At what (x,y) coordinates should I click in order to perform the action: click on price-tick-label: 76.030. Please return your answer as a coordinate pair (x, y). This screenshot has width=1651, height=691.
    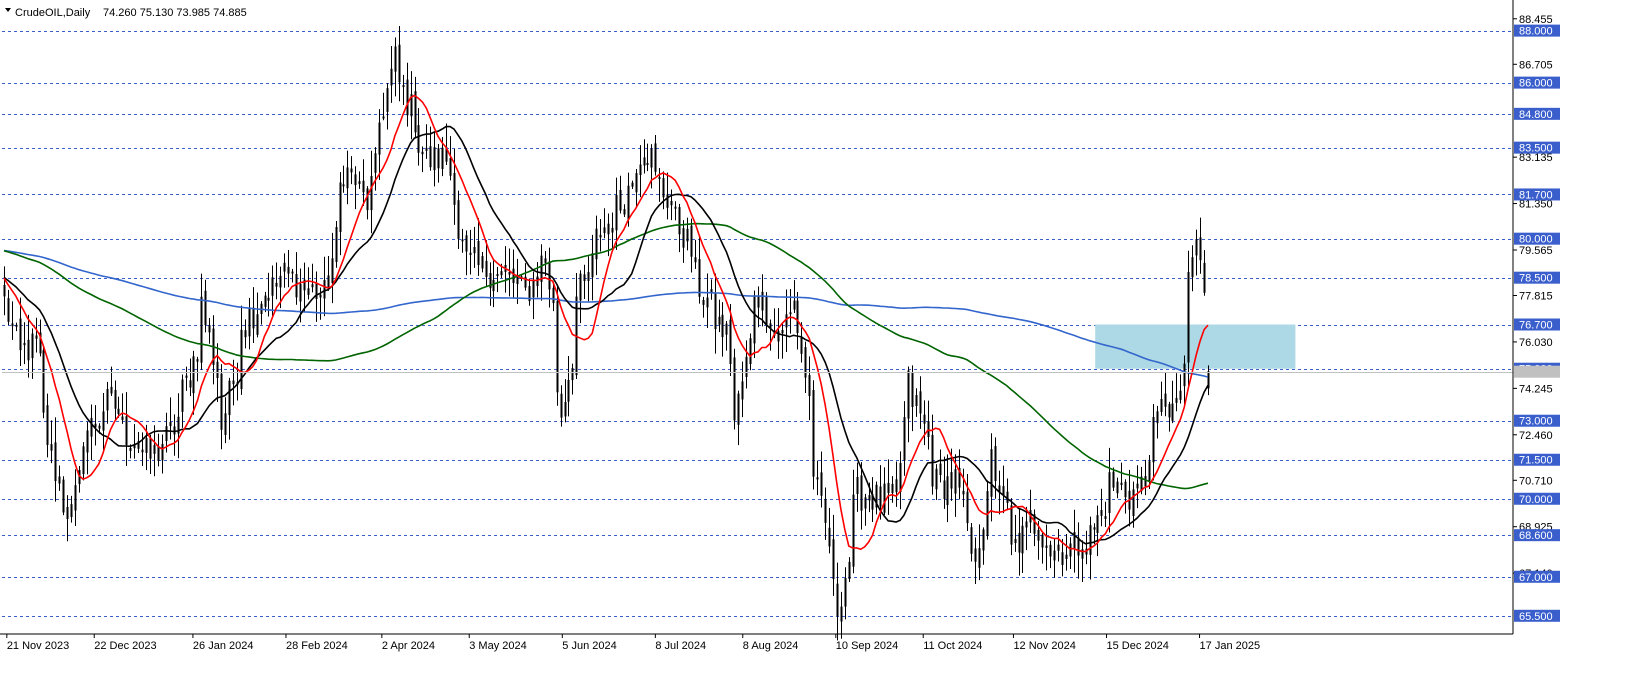
    Looking at the image, I should click on (1536, 343).